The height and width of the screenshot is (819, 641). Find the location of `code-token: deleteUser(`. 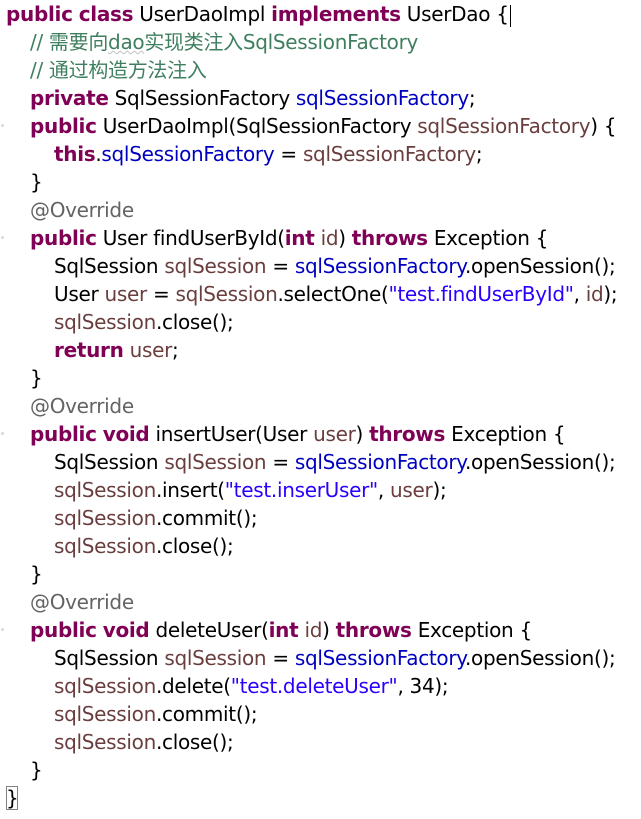

code-token: deleteUser( is located at coordinates (209, 630).